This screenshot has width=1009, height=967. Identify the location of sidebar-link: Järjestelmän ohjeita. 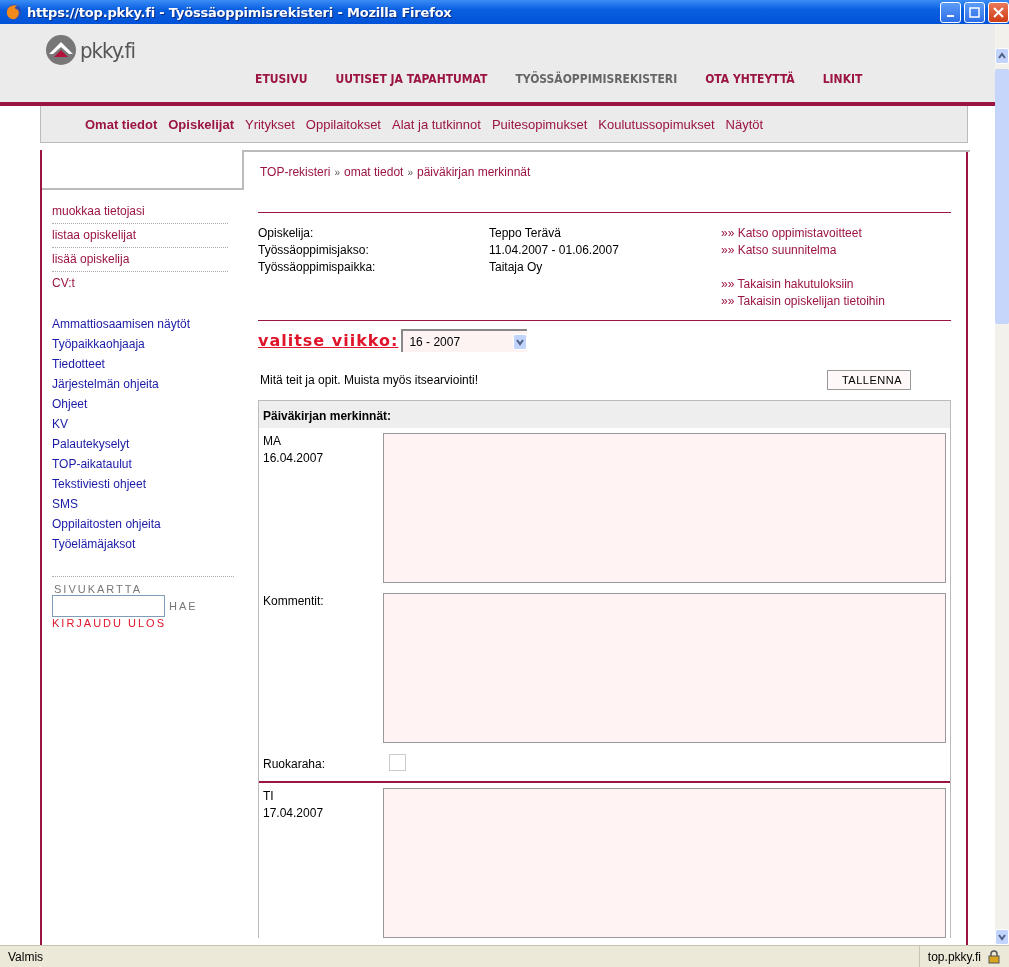
(148, 384).